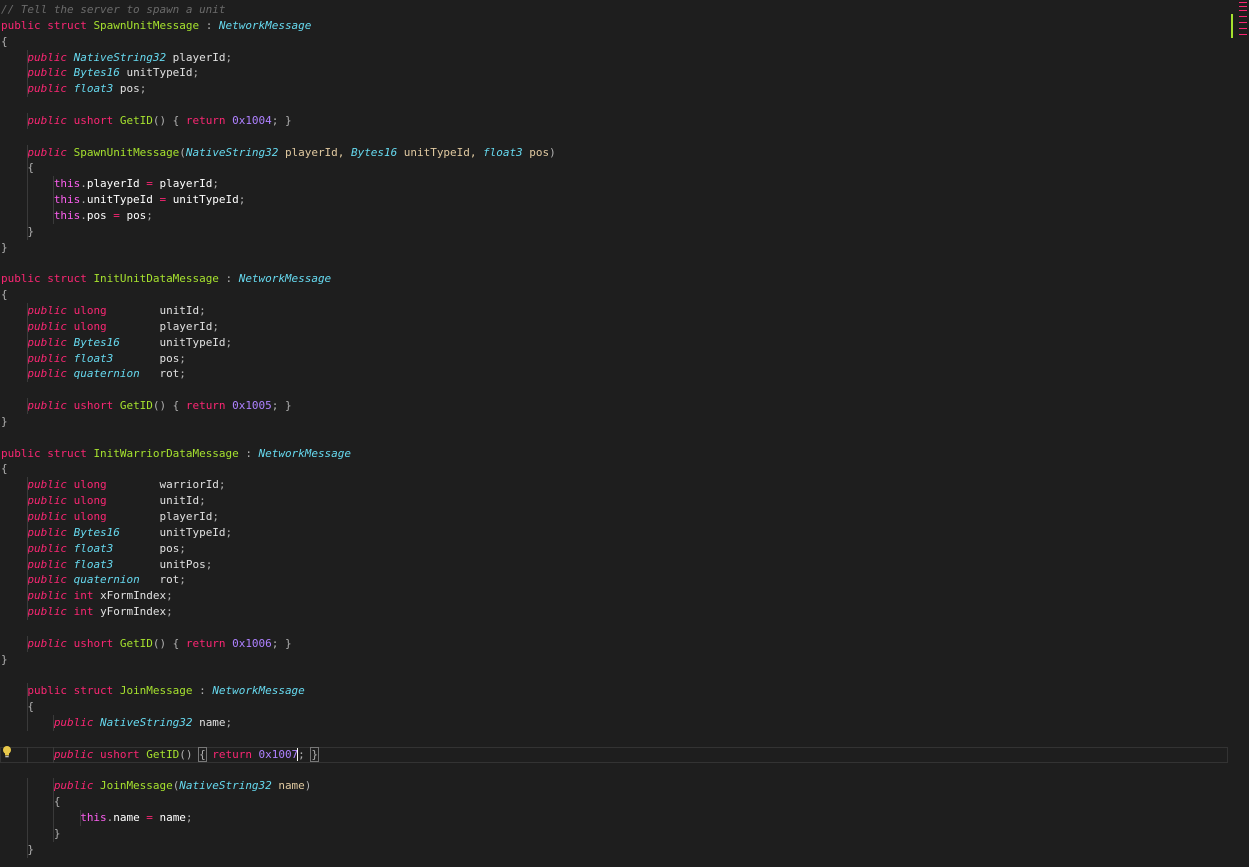 The image size is (1249, 867). I want to click on code-token: unitTypeId, so click(205, 200).